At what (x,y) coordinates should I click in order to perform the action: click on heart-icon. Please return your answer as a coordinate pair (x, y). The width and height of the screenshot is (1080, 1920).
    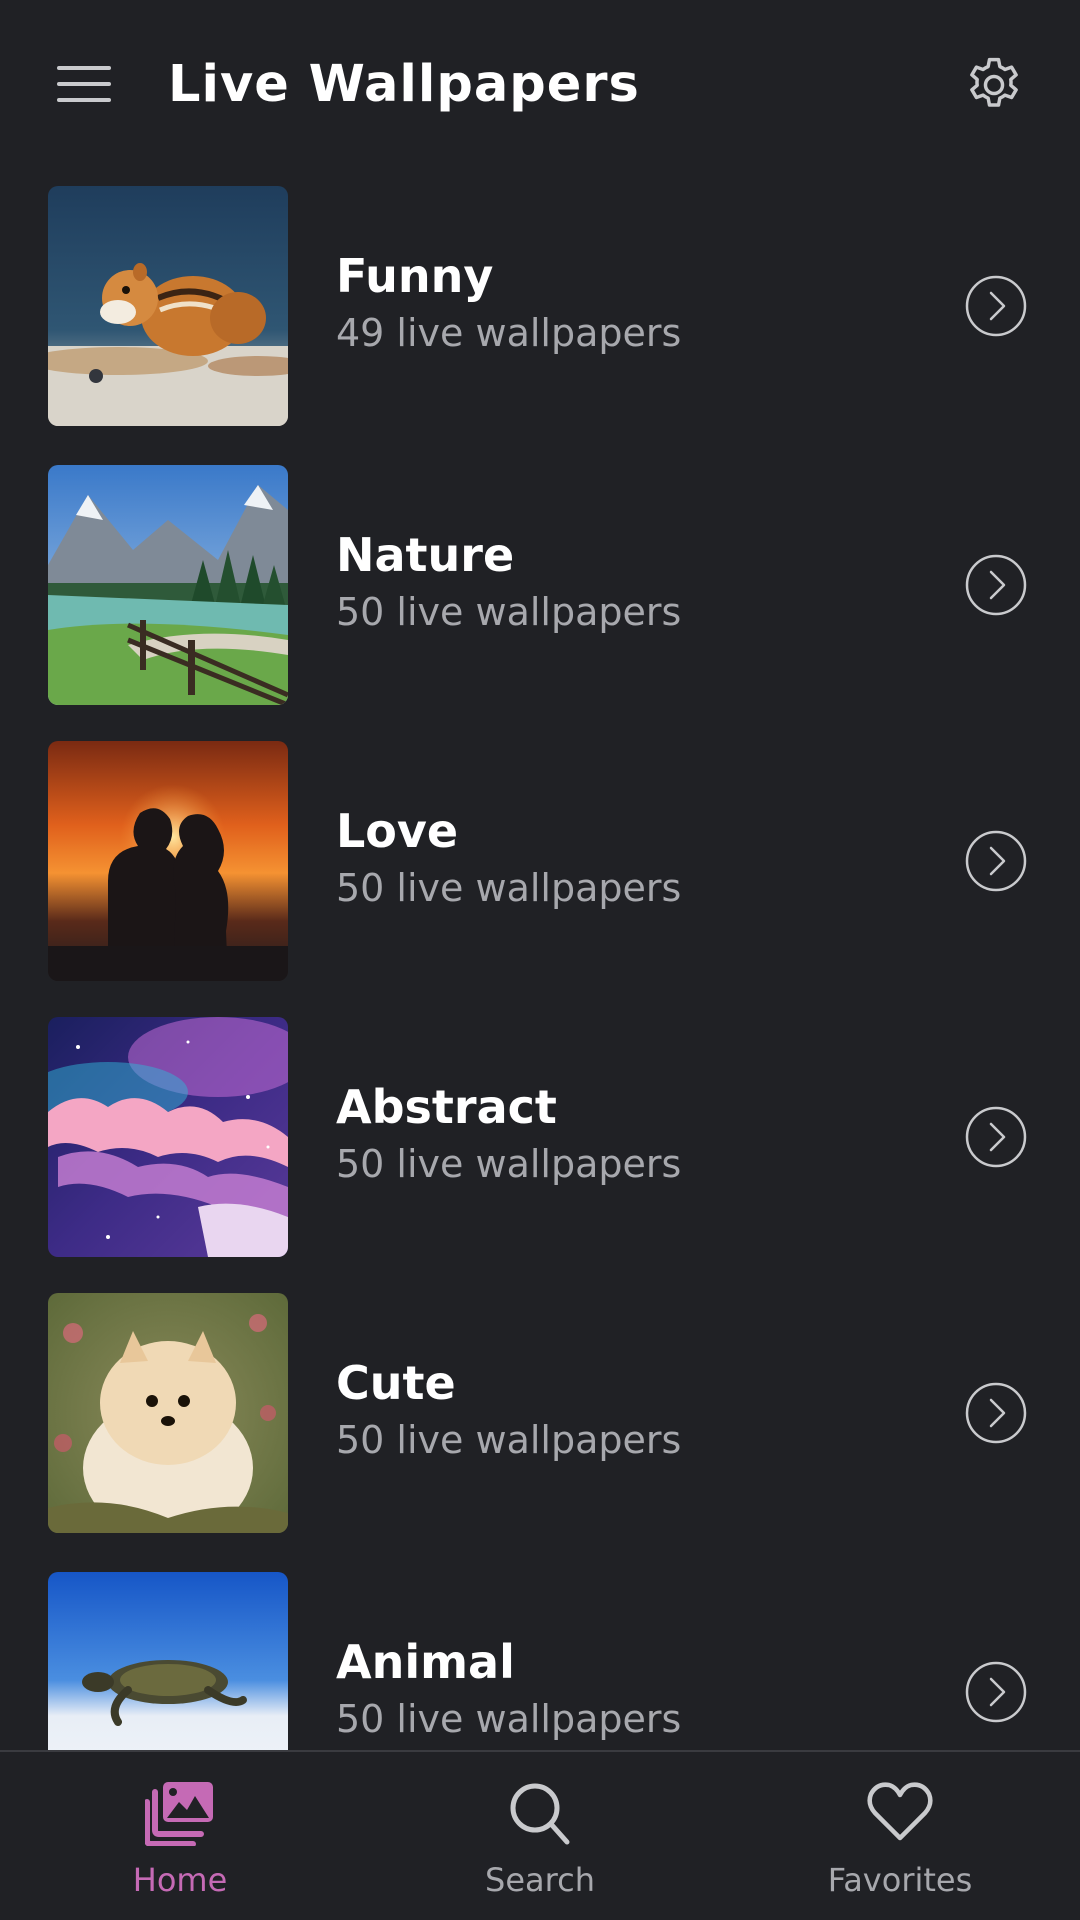
    Looking at the image, I should click on (900, 1811).